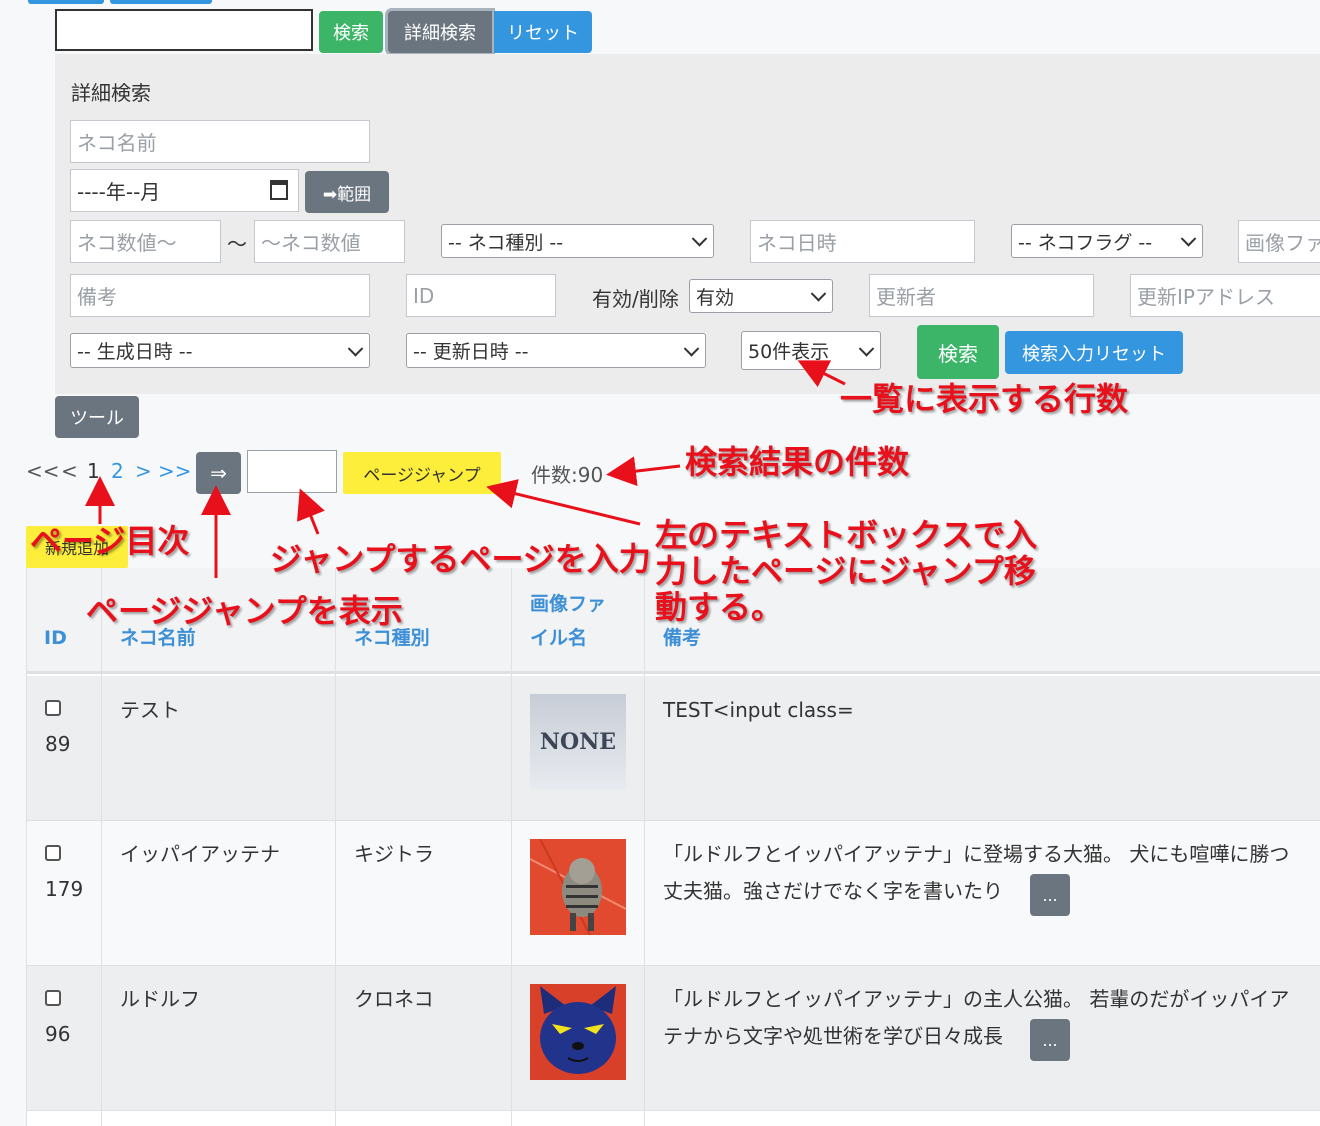  I want to click on annotation-jump-desc-2: 力したページにジャンプ移, so click(845, 571).